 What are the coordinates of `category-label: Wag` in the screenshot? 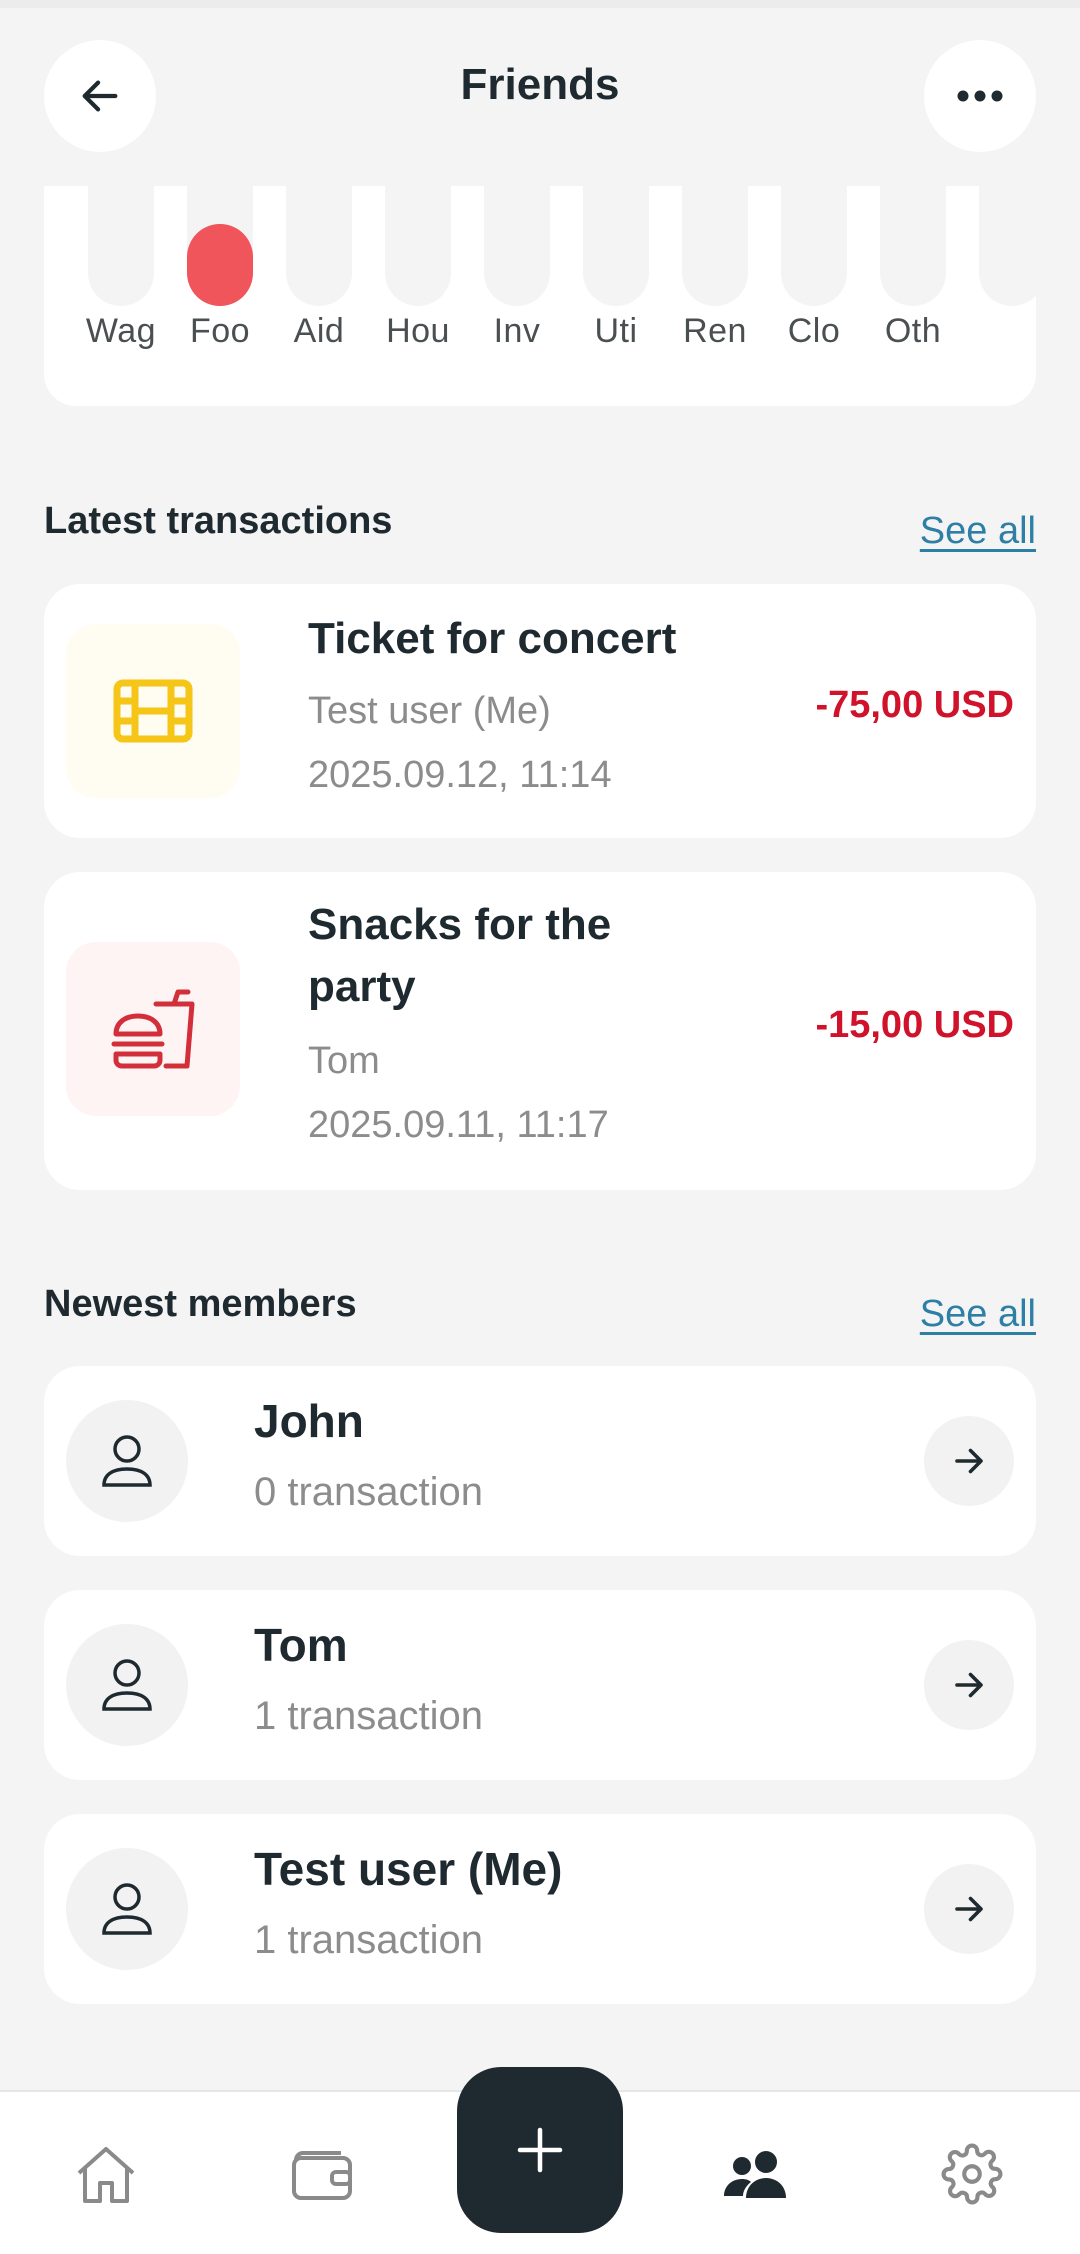 It's located at (121, 331).